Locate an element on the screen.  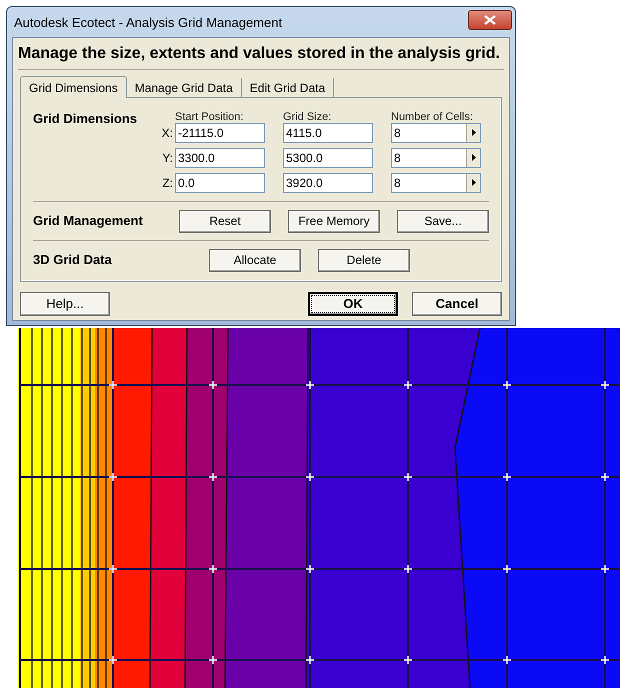
close-button is located at coordinates (490, 20).